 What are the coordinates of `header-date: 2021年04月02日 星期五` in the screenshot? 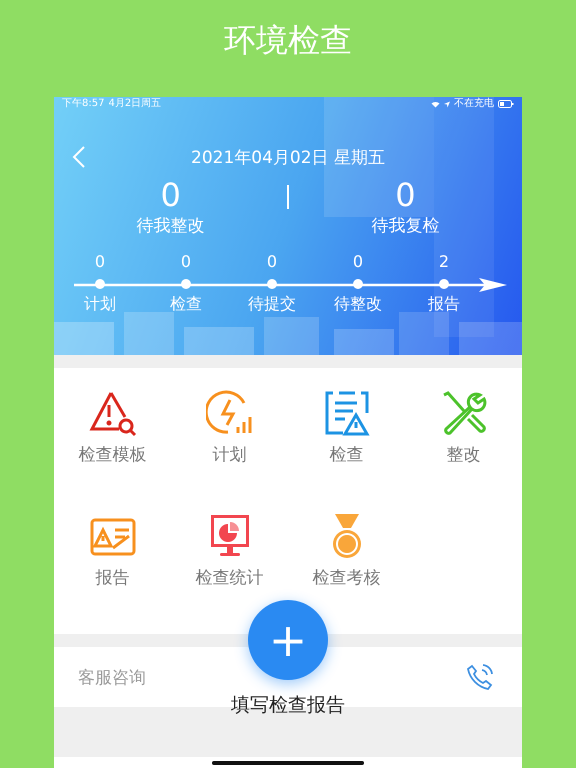 It's located at (288, 157).